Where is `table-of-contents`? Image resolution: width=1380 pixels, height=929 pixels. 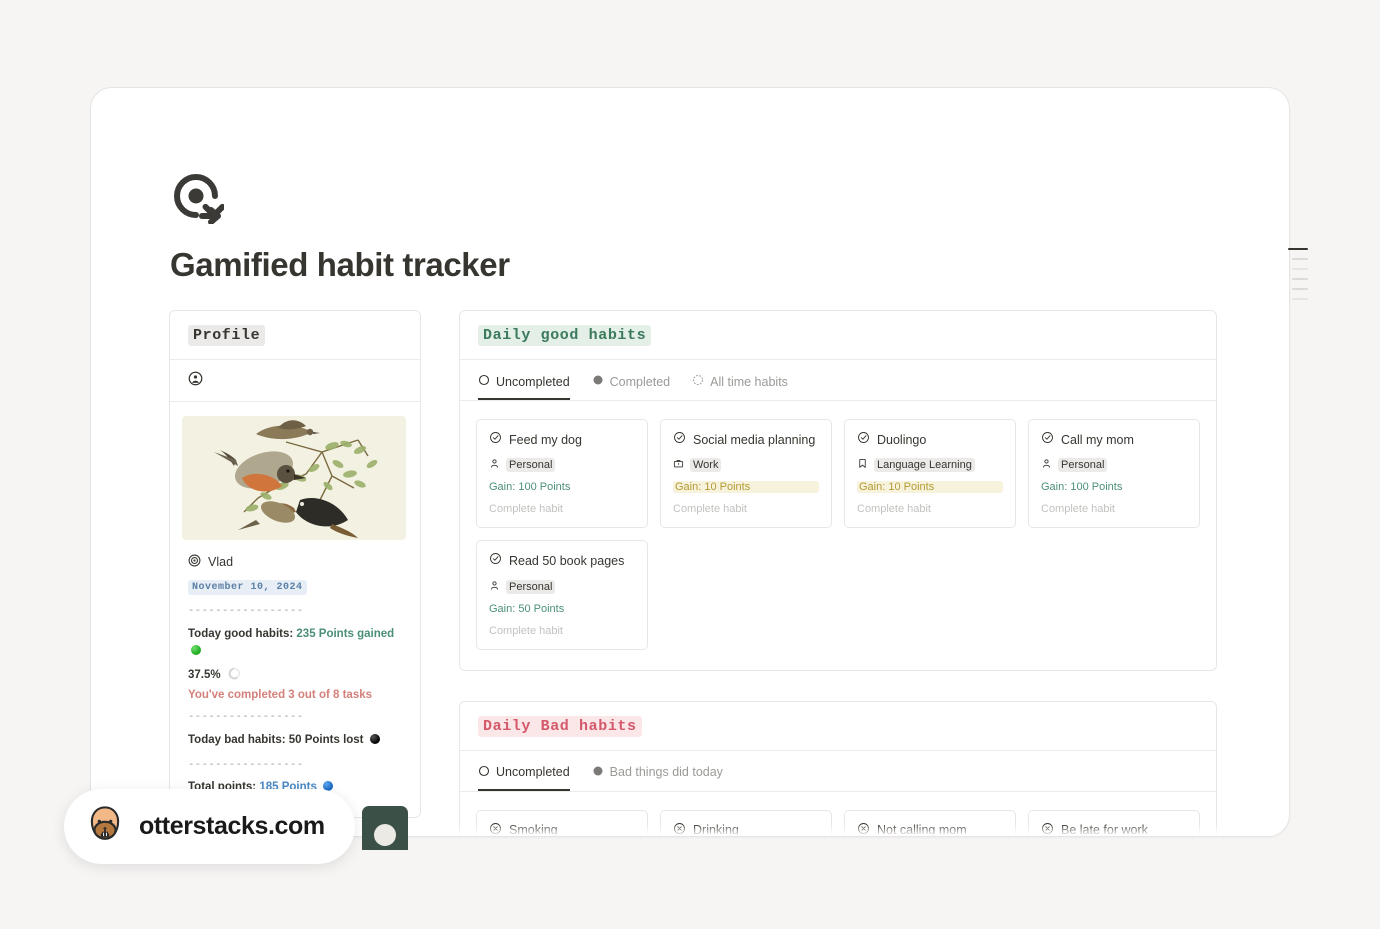
table-of-contents is located at coordinates (1298, 274).